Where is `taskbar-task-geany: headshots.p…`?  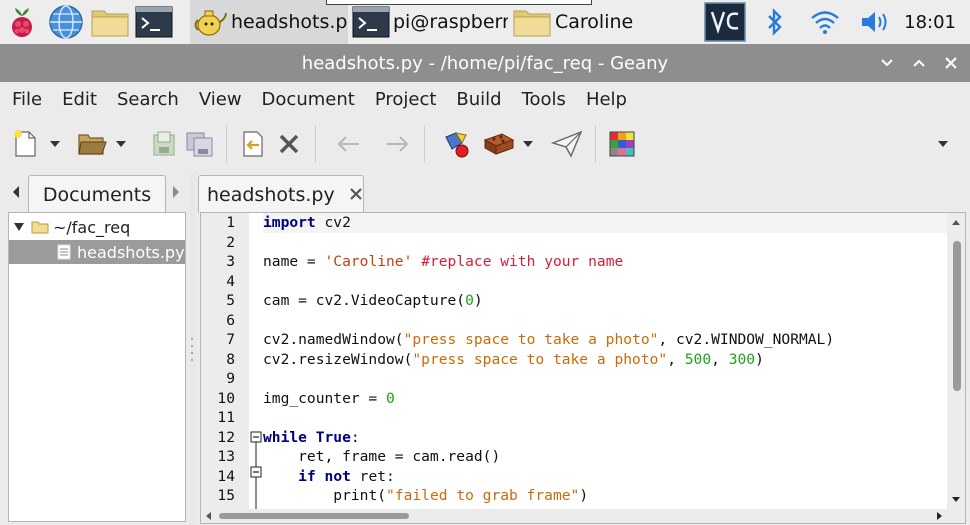 taskbar-task-geany: headshots.p… is located at coordinates (269, 22).